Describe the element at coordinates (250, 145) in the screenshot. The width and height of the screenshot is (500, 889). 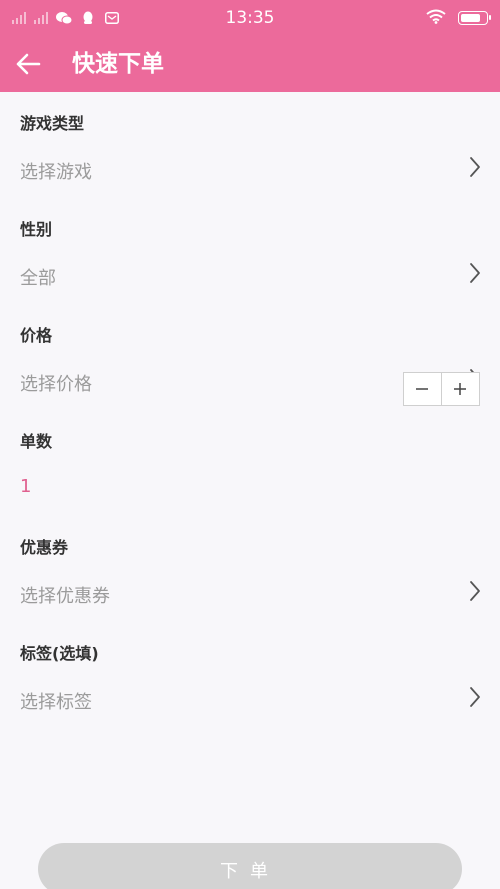
I see `game-type-row: 游戏类型 选择游戏` at that location.